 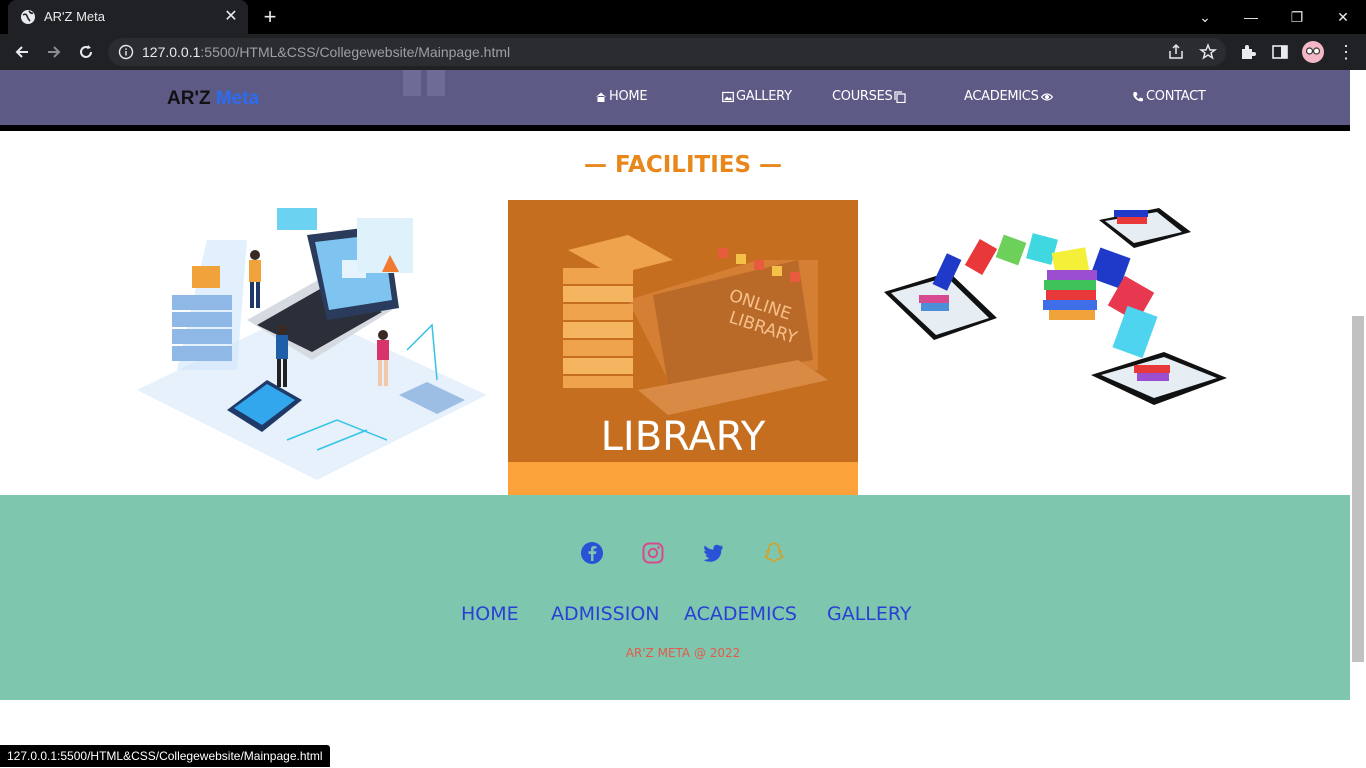 I want to click on new-tab-button: +, so click(x=270, y=17).